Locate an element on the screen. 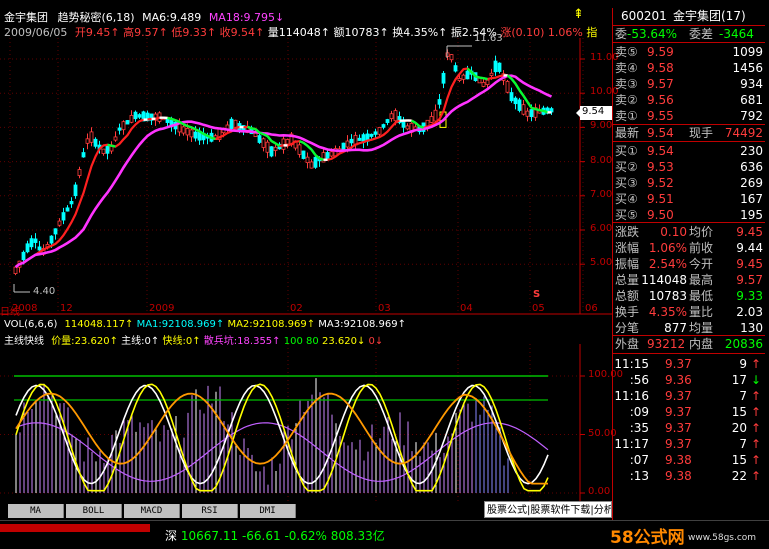 This screenshot has height=549, width=769. tick-row: :09 9.37 15 ↑ is located at coordinates (689, 412).